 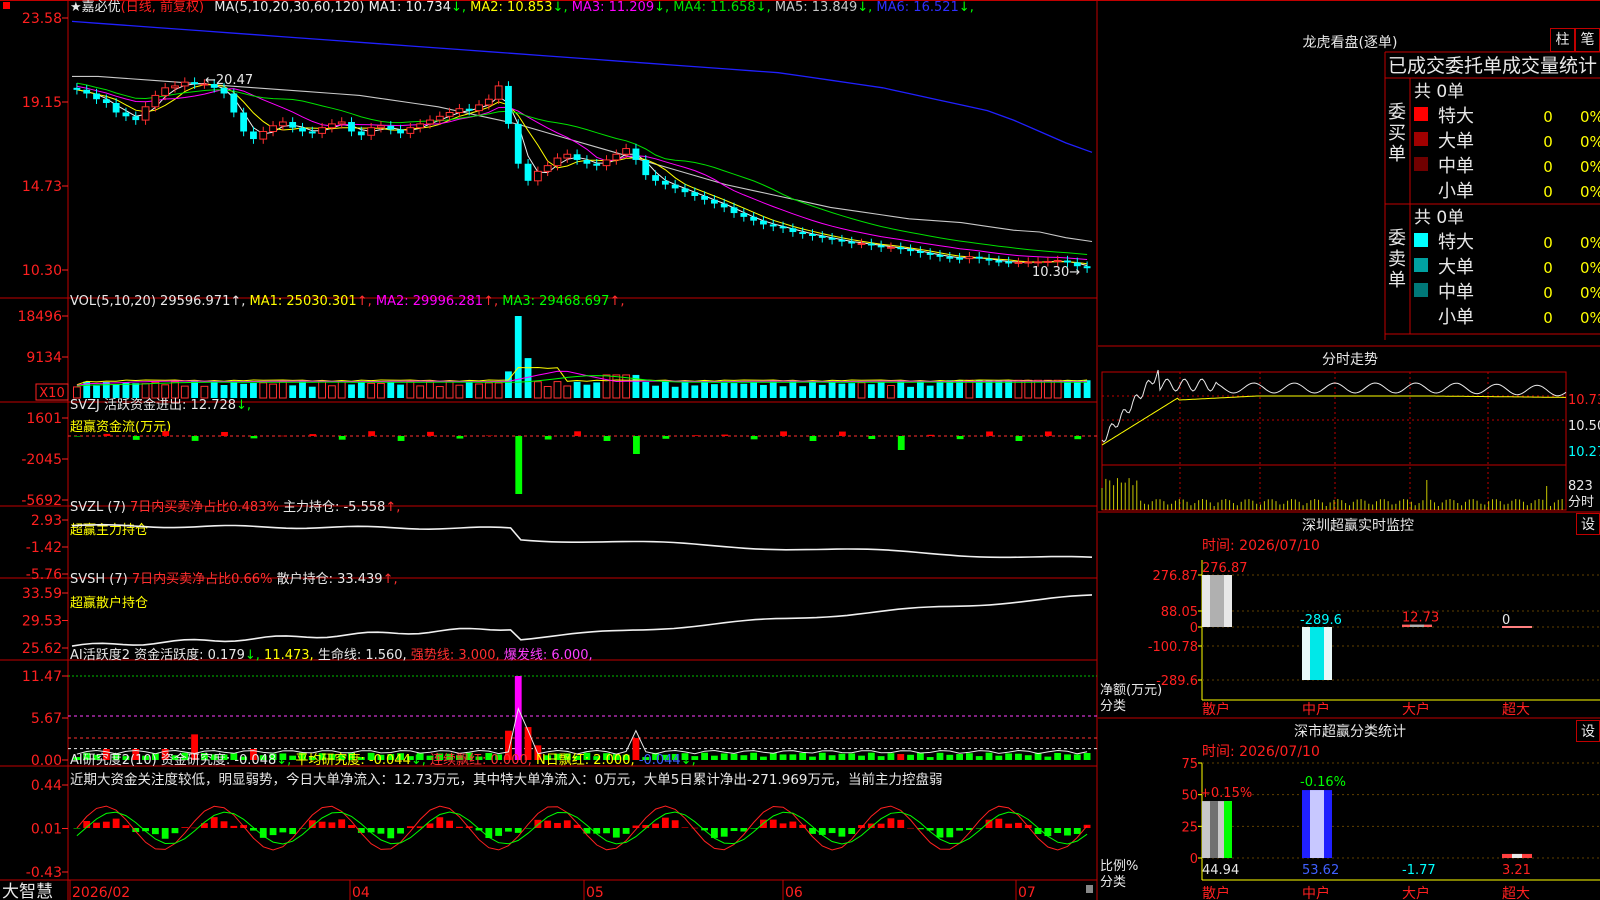 What do you see at coordinates (1214, 829) in the screenshot?
I see `classify-bar-shade2` at bounding box center [1214, 829].